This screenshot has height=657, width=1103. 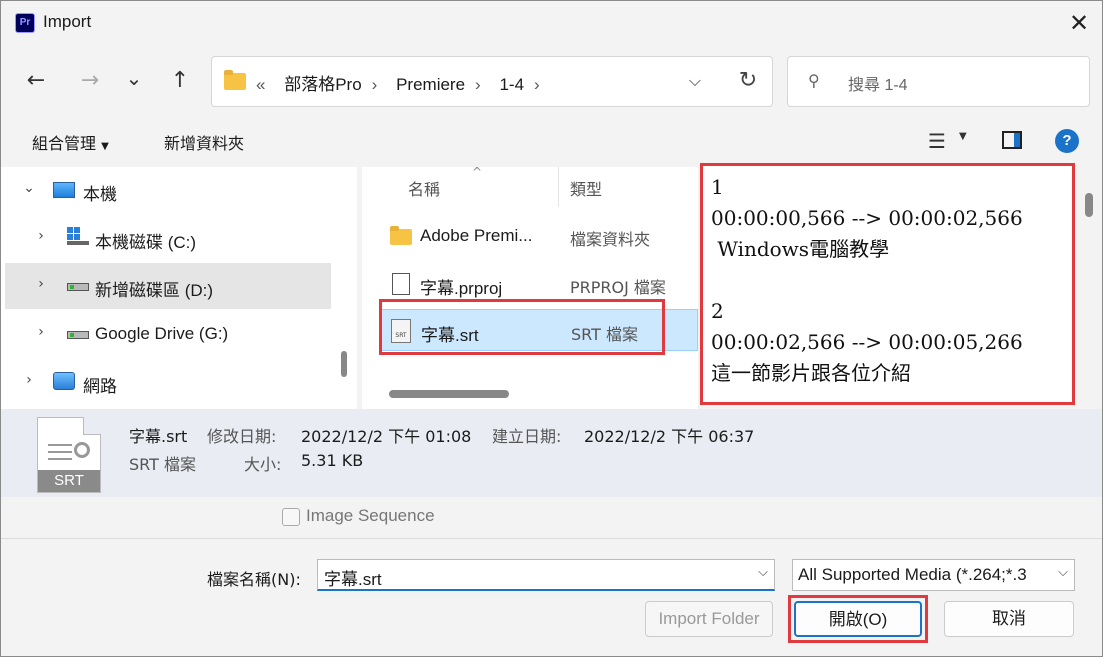 I want to click on arrow-up-icon: ↑, so click(x=180, y=80).